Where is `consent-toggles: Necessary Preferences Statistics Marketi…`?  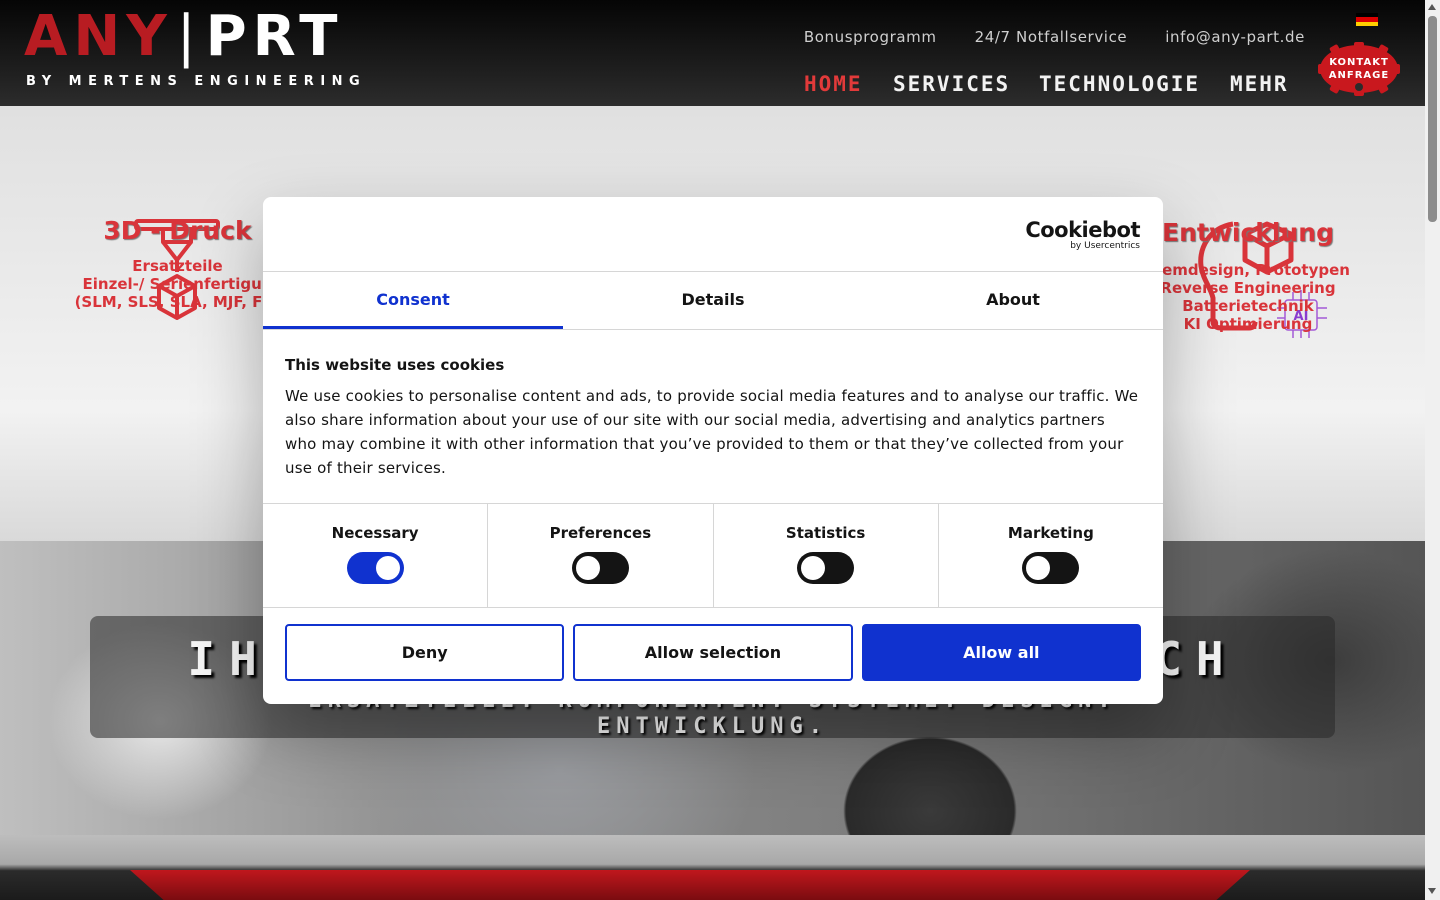
consent-toggles: Necessary Preferences Statistics Marketi… is located at coordinates (713, 556).